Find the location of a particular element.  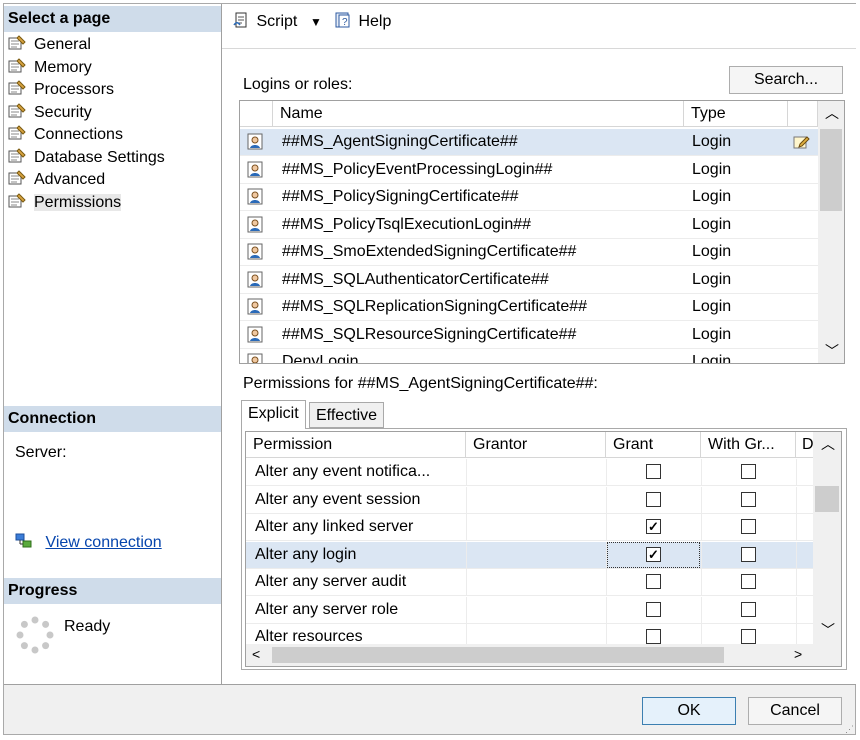

permission-row: Alter any linked server ✓ is located at coordinates (529, 527).